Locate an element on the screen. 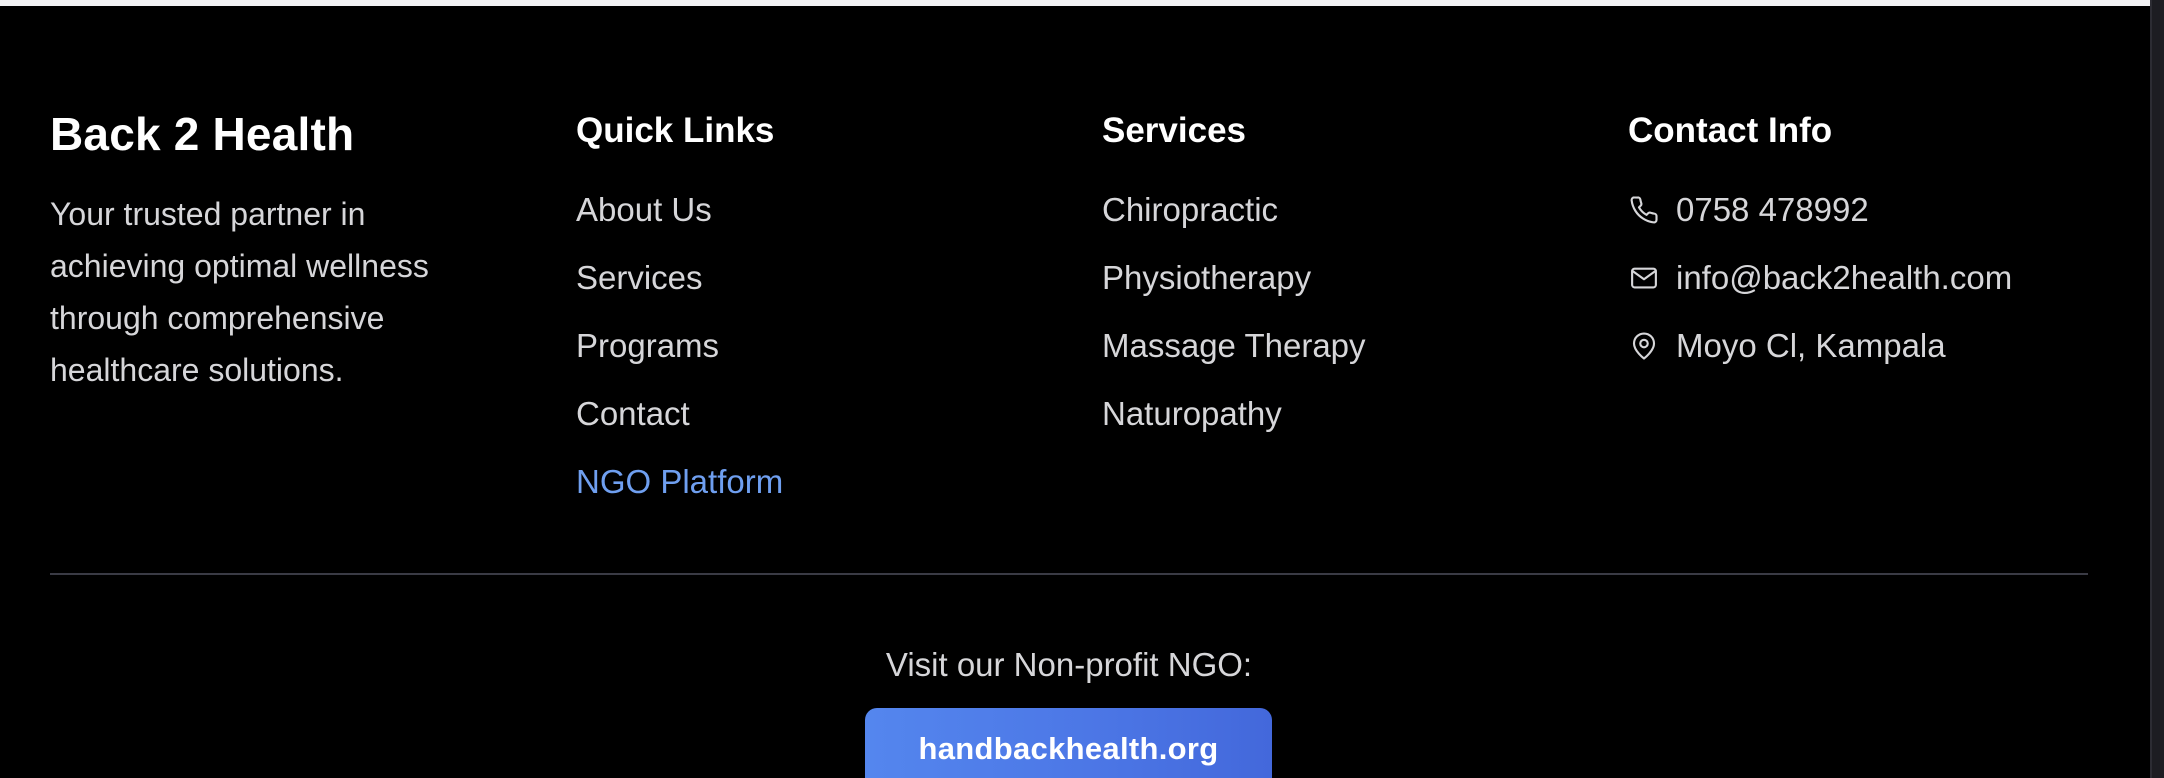 The image size is (2164, 778). quick-link-services: Services is located at coordinates (839, 288).